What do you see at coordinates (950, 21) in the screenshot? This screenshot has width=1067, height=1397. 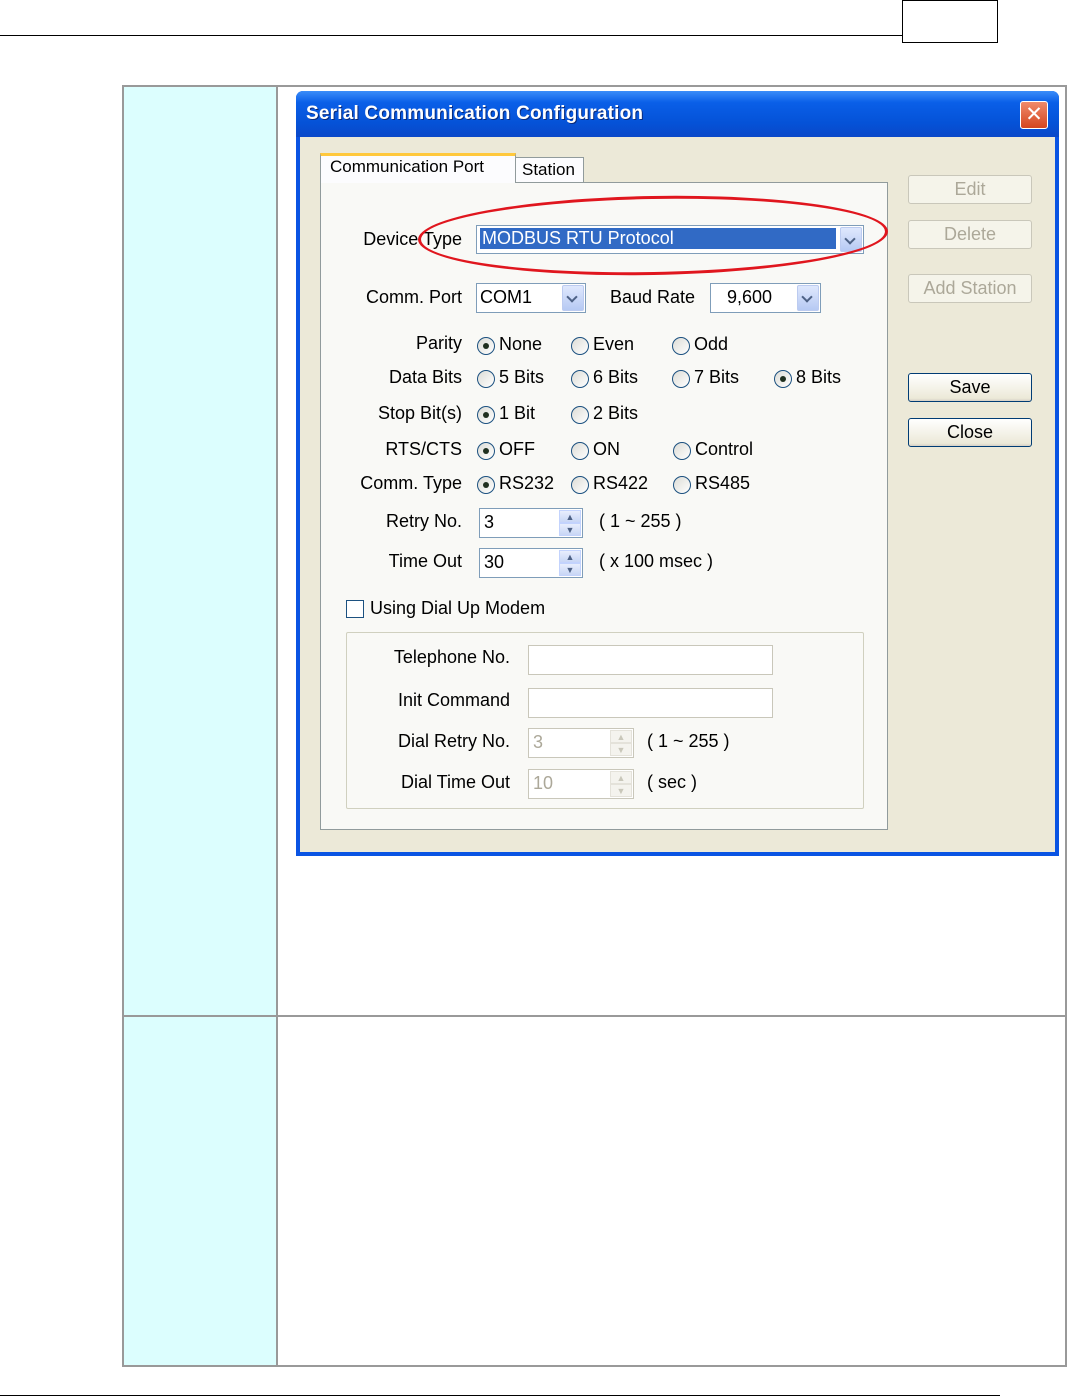 I see `page-number-box` at bounding box center [950, 21].